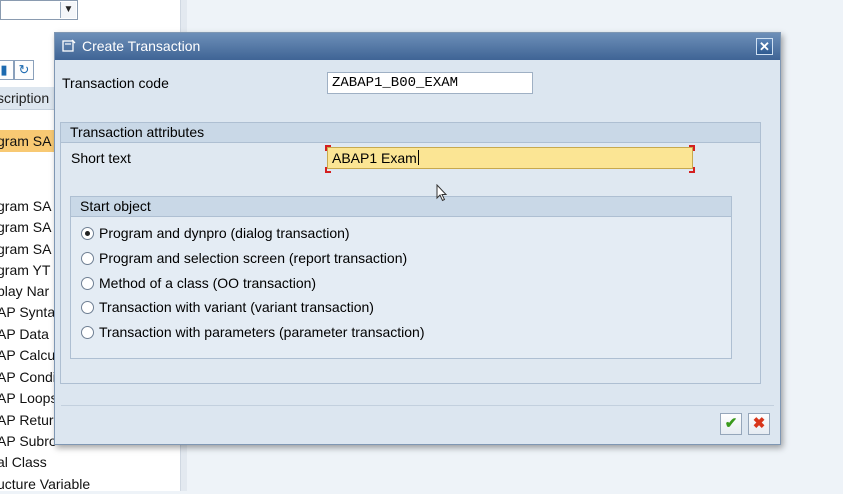 This screenshot has width=843, height=494. I want to click on list-item: AP Subro, so click(28, 441).